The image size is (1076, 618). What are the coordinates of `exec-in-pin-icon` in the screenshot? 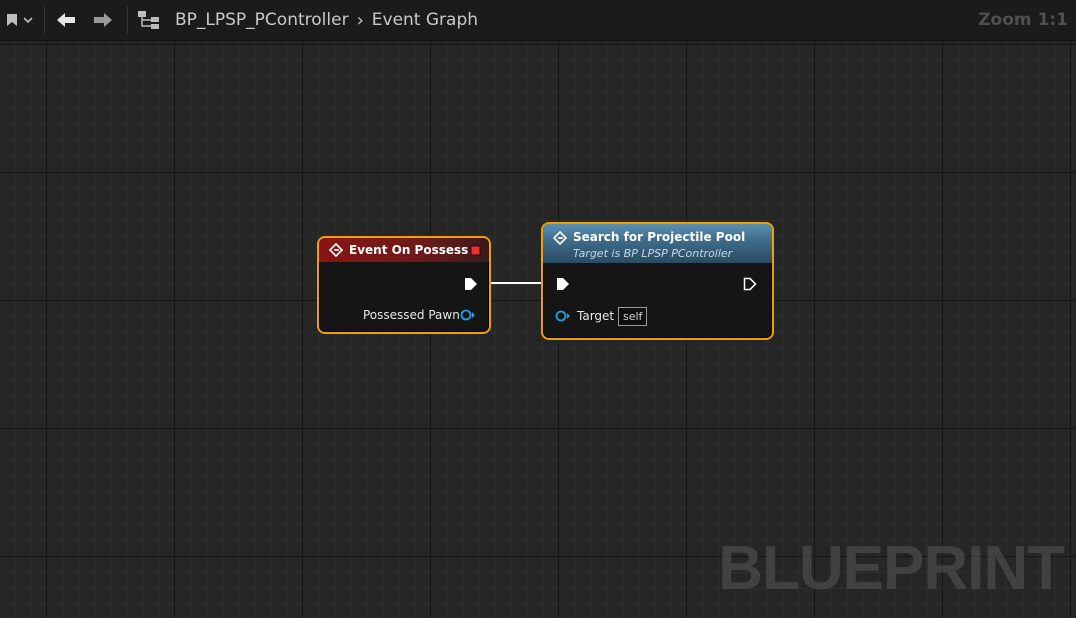 It's located at (563, 284).